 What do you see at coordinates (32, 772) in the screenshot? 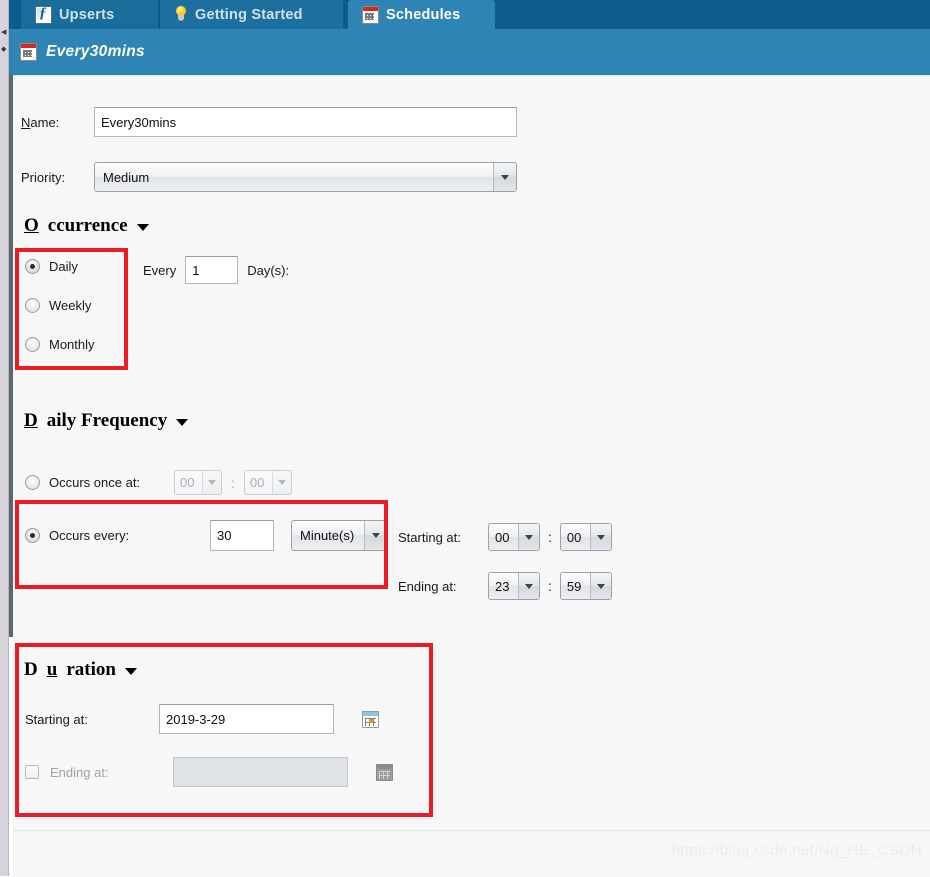
I see `duration-ending-at-checkbox` at bounding box center [32, 772].